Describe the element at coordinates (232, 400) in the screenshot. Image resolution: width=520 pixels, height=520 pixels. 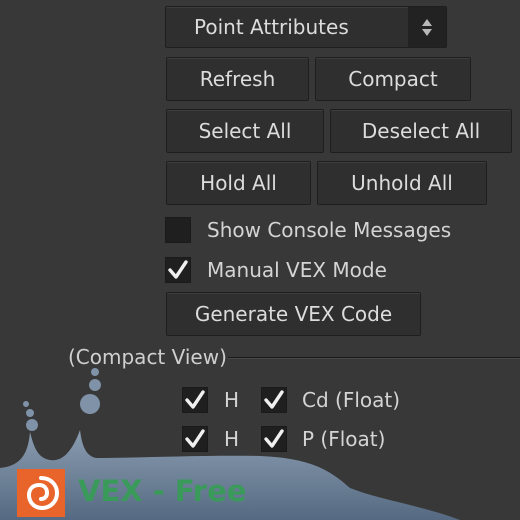
I see `row1-flag-label: H` at that location.